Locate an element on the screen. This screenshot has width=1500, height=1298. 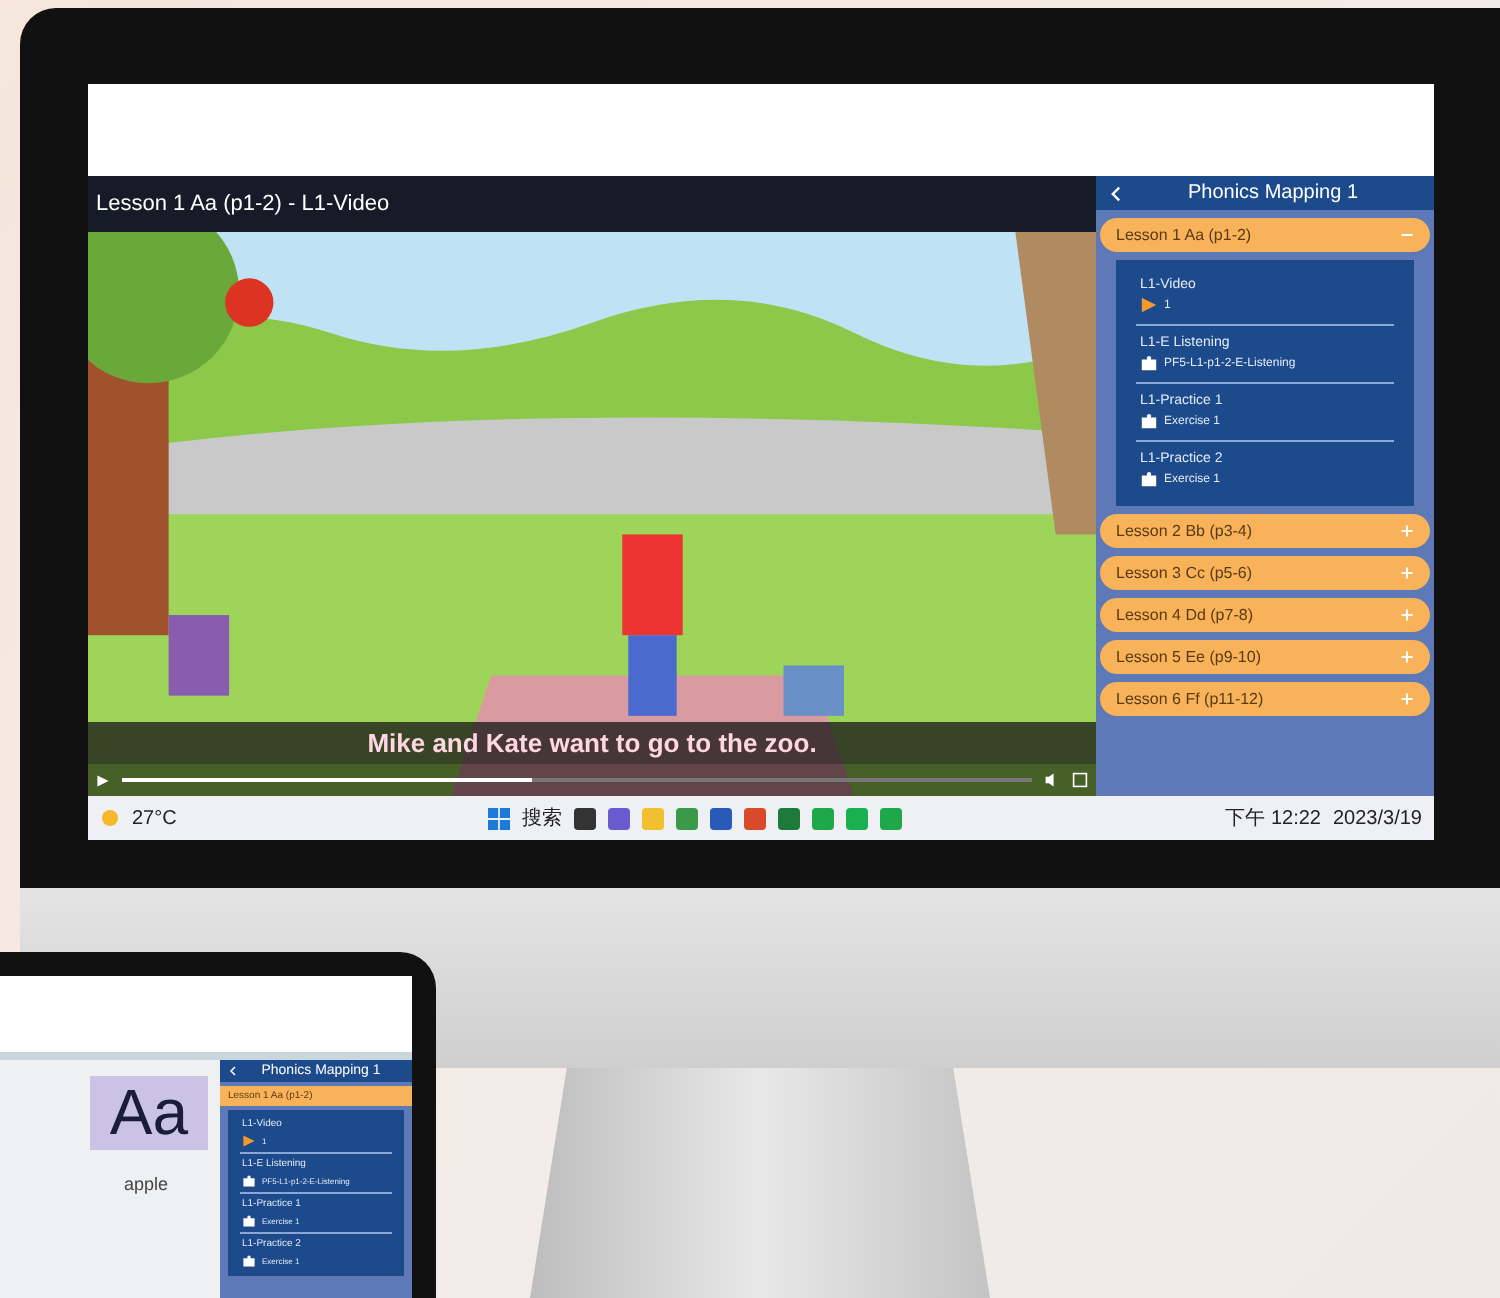
lesson-accordion: Lesson 6 Ff (p11-12) is located at coordinates (1265, 699).